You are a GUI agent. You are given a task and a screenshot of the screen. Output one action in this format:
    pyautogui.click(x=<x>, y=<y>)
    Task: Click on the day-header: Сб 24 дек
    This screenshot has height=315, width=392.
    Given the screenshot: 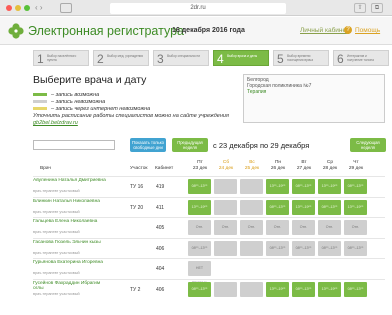 What is the action you would take?
    pyautogui.click(x=226, y=165)
    